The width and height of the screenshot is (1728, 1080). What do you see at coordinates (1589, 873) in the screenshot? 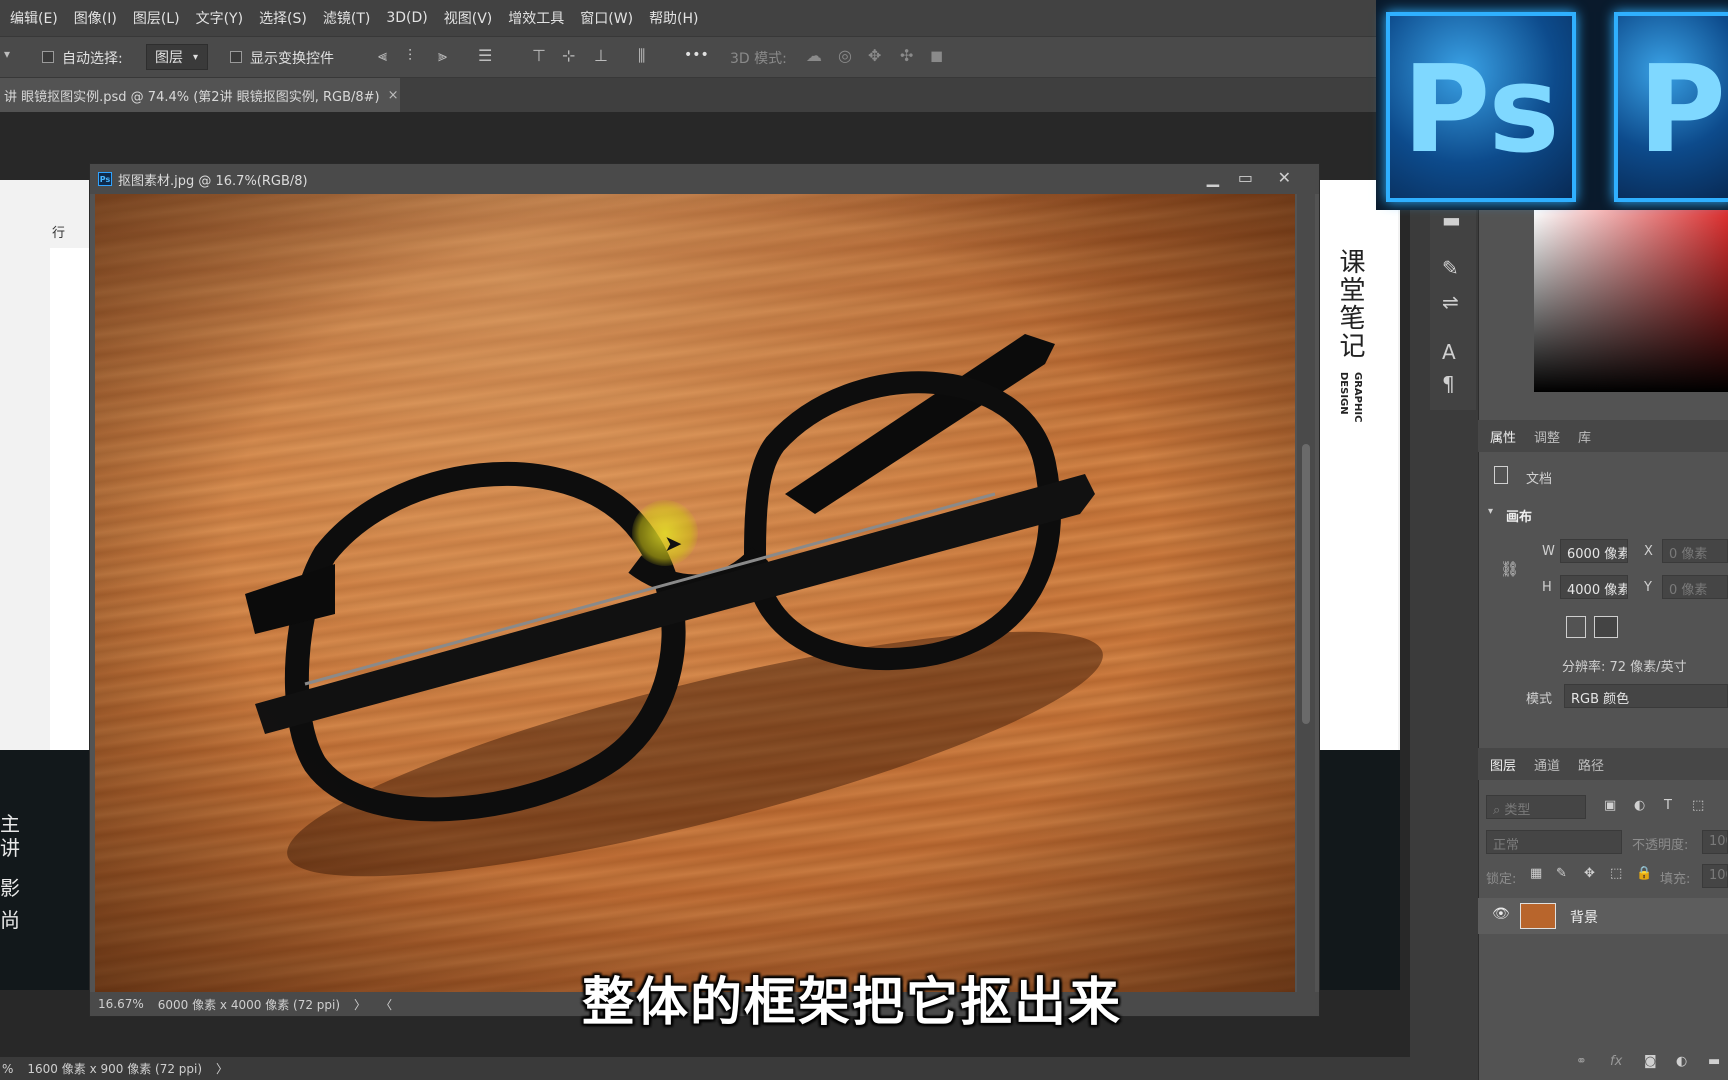
I see `lock-position-icon: ✥` at bounding box center [1589, 873].